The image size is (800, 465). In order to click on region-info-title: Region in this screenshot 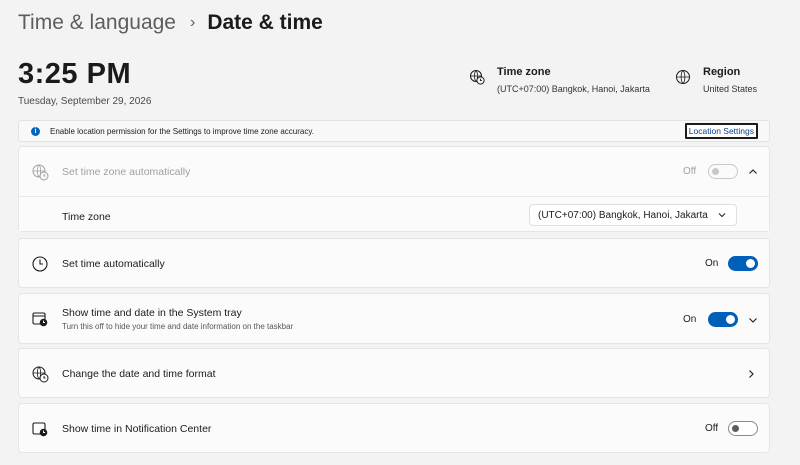, I will do `click(722, 72)`.